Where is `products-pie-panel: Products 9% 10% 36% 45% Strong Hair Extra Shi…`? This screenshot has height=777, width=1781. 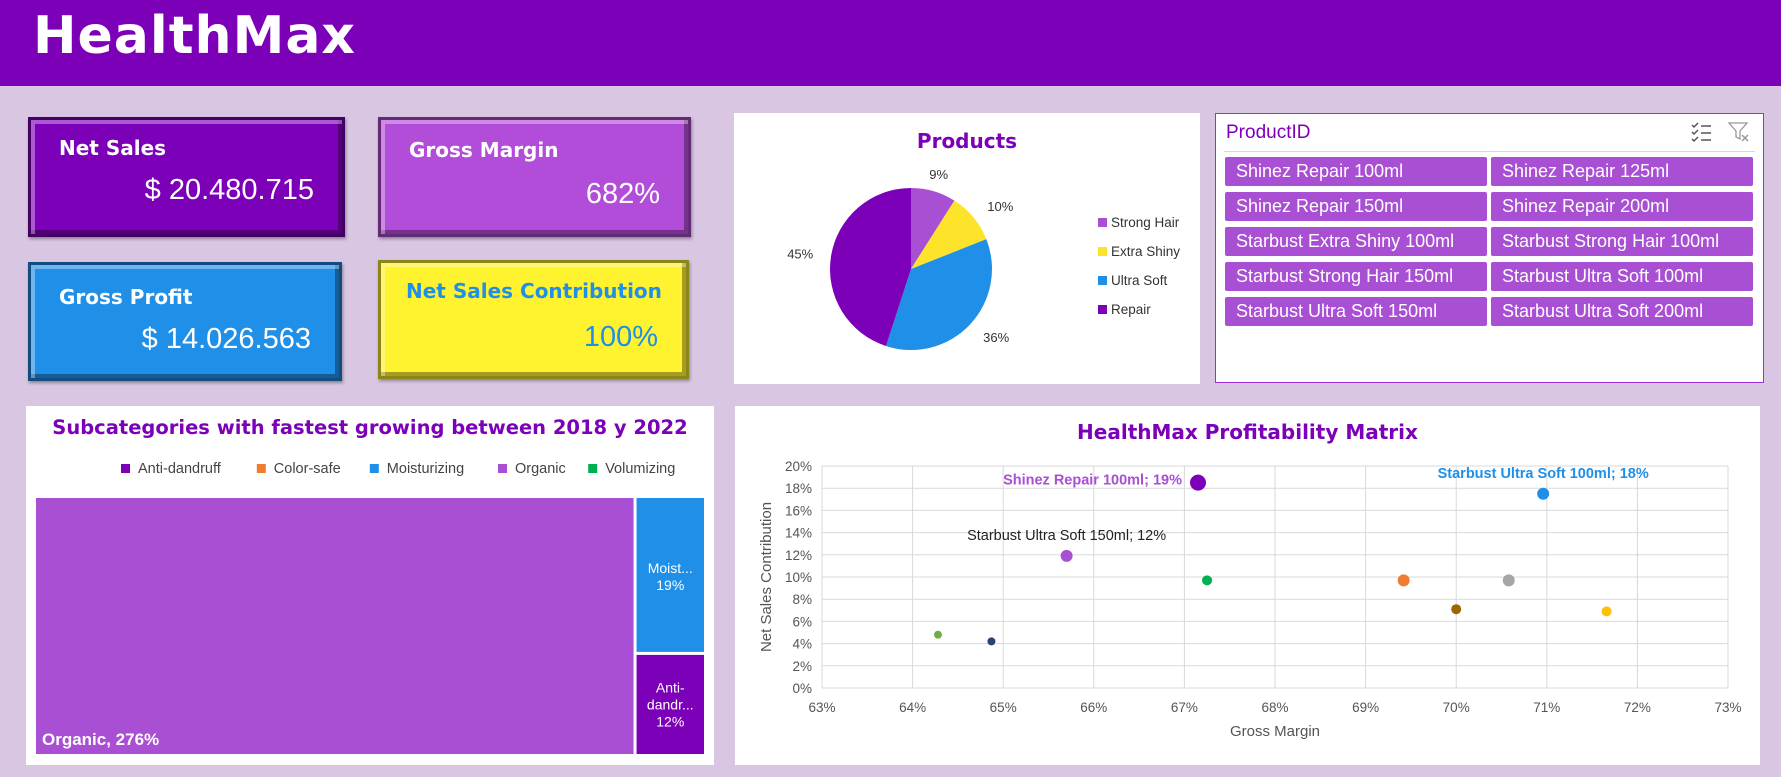
products-pie-panel: Products 9% 10% 36% 45% Strong Hair Extra Shi… is located at coordinates (967, 248).